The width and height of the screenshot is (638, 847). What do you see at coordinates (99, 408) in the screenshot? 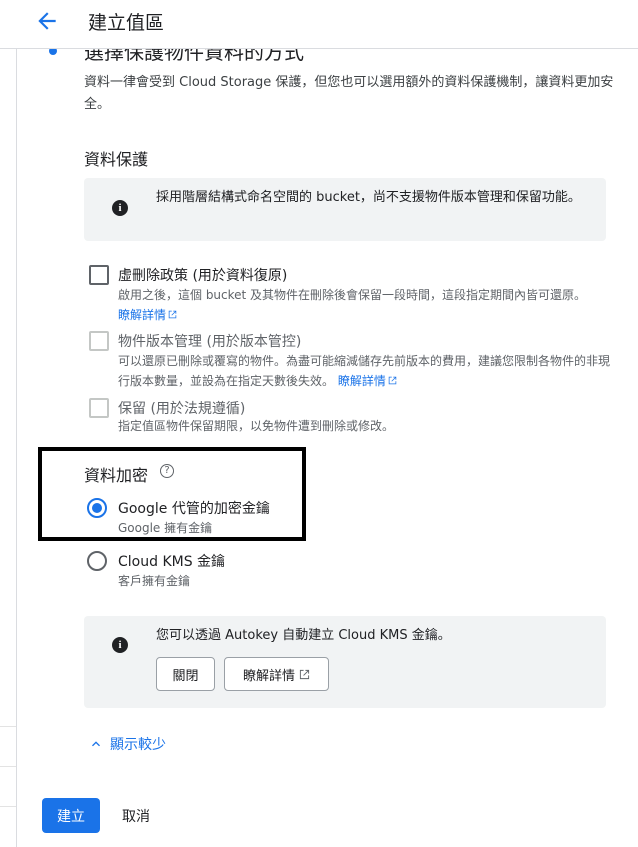
I see `retention-checkbox` at bounding box center [99, 408].